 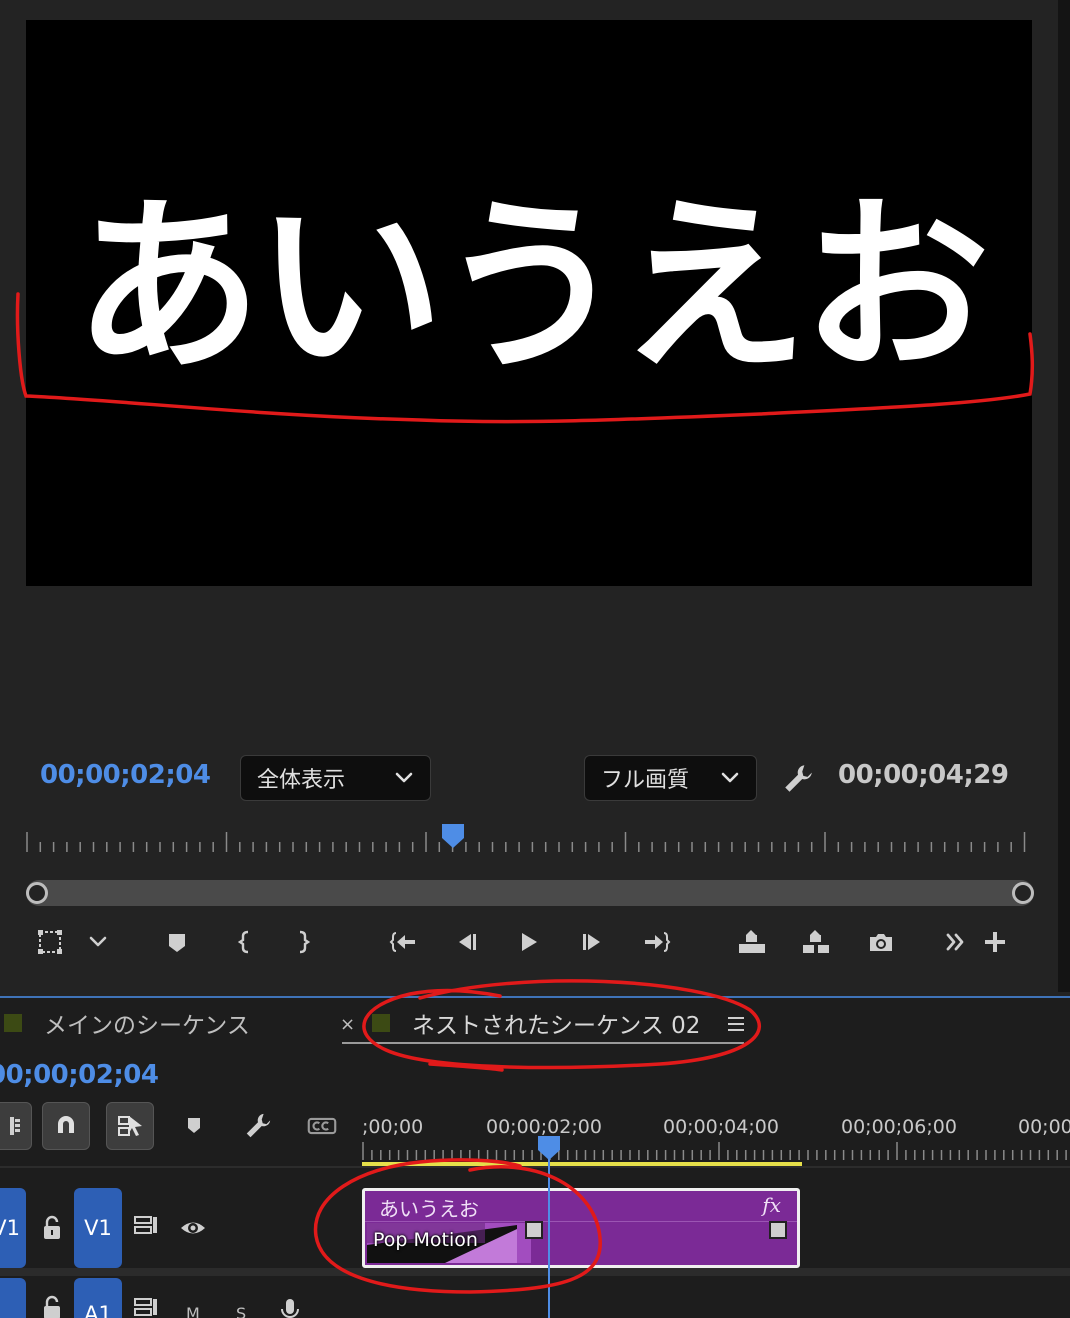 What do you see at coordinates (98, 1310) in the screenshot?
I see `track-target-label: A1` at bounding box center [98, 1310].